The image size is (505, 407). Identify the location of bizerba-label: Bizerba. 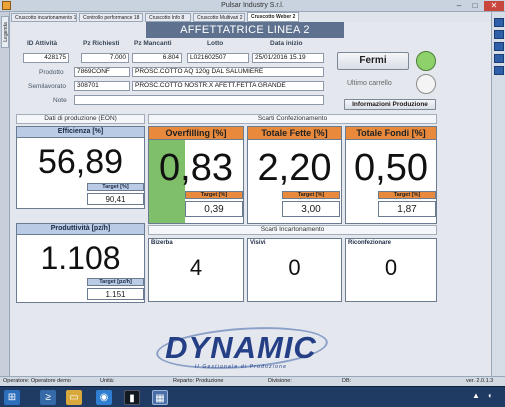
(162, 243).